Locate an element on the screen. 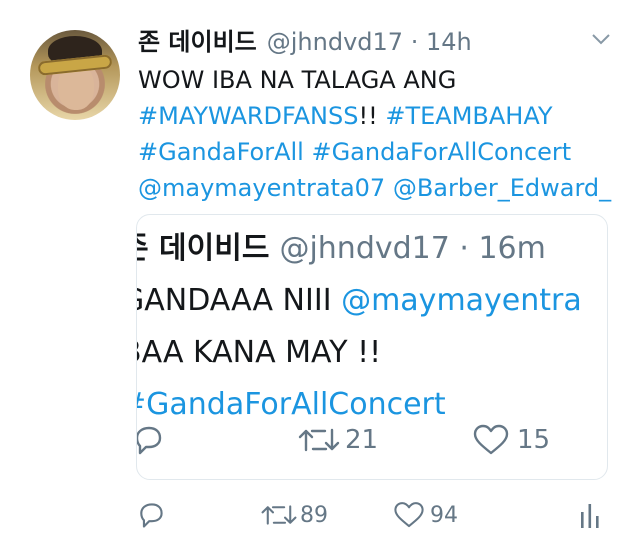 This screenshot has height=542, width=640. quoted-line-2: BAA KANA MAY !! is located at coordinates (259, 352).